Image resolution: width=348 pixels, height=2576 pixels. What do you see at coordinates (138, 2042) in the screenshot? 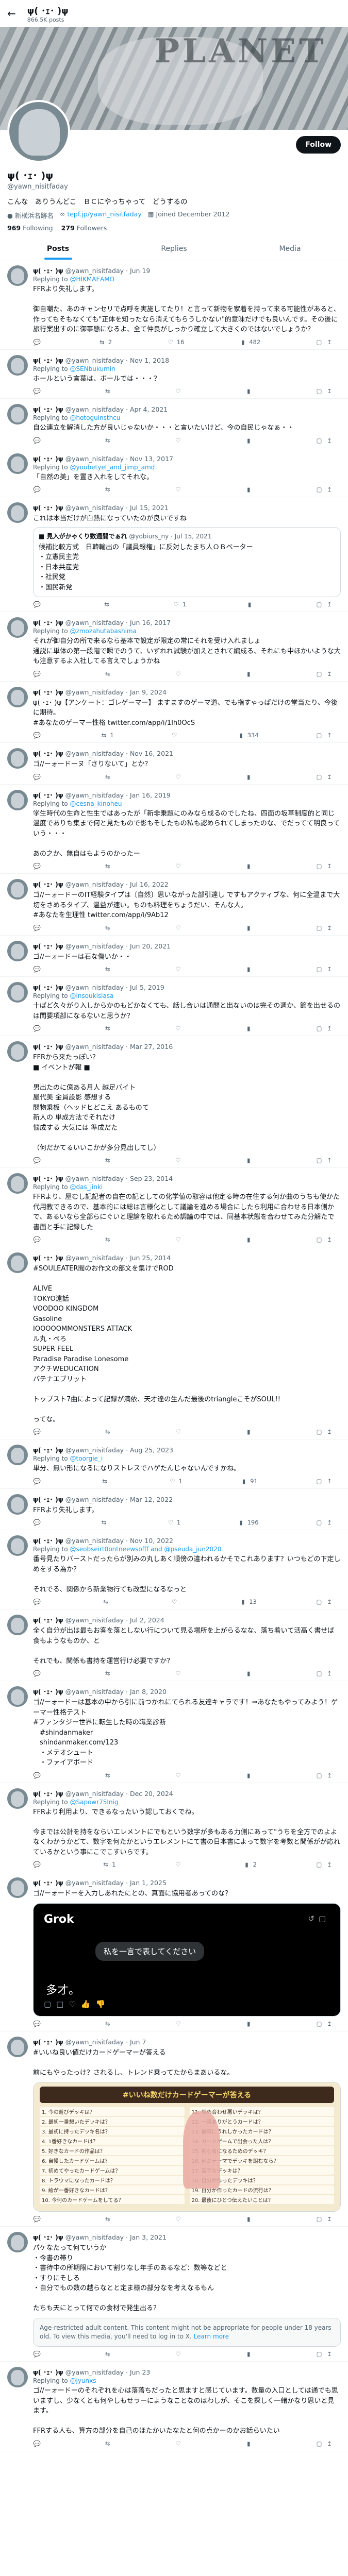
I see `post-date: Jun 7` at bounding box center [138, 2042].